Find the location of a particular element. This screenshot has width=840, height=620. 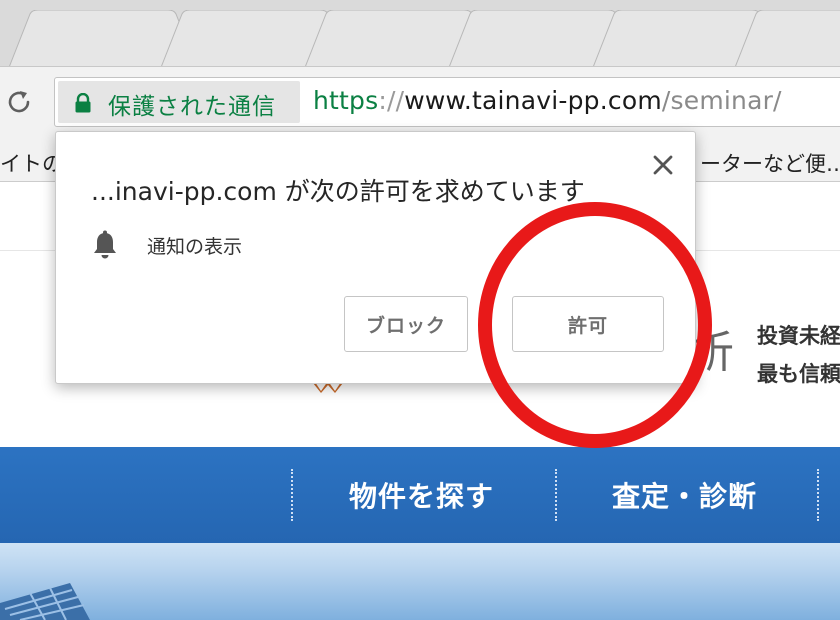

nav-item-search-property: 物件を探す is located at coordinates (421, 495).